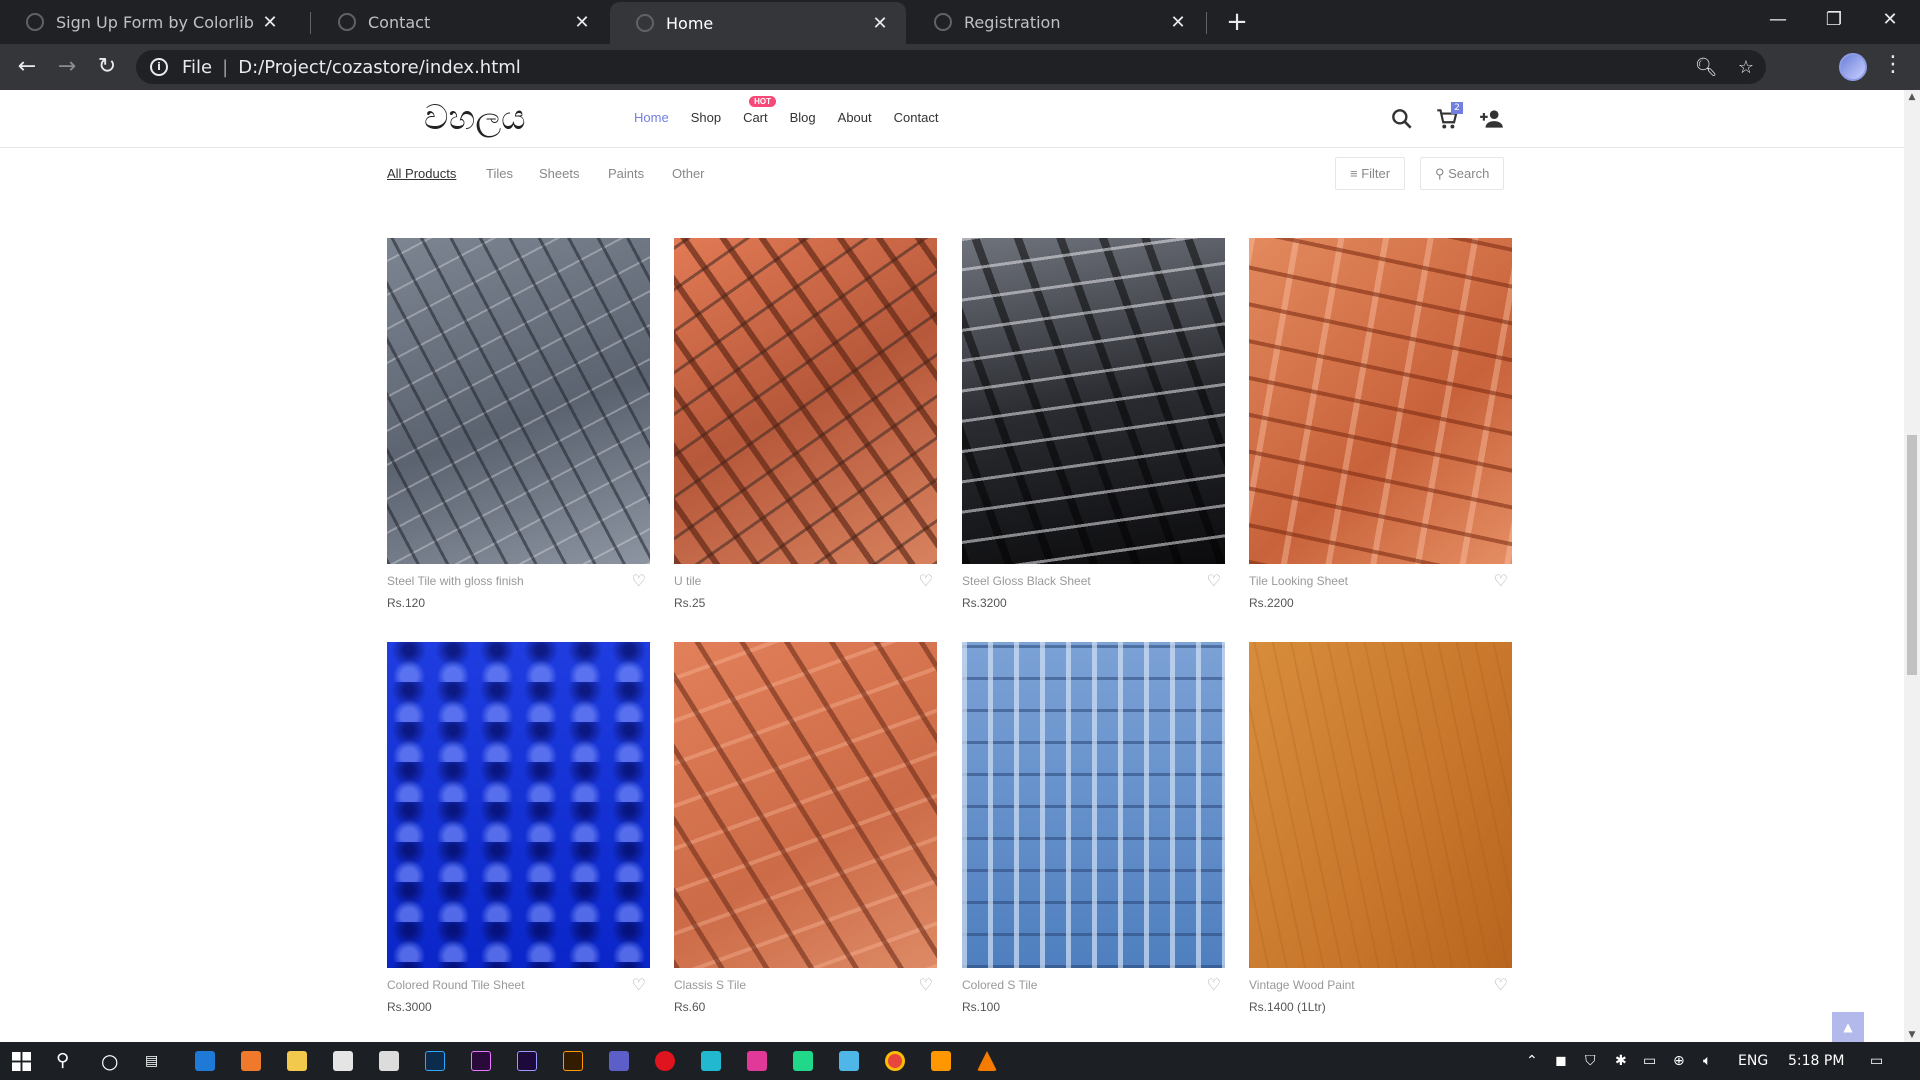 The image size is (1920, 1080). Describe the element at coordinates (855, 117) in the screenshot. I see `nav-about: About` at that location.